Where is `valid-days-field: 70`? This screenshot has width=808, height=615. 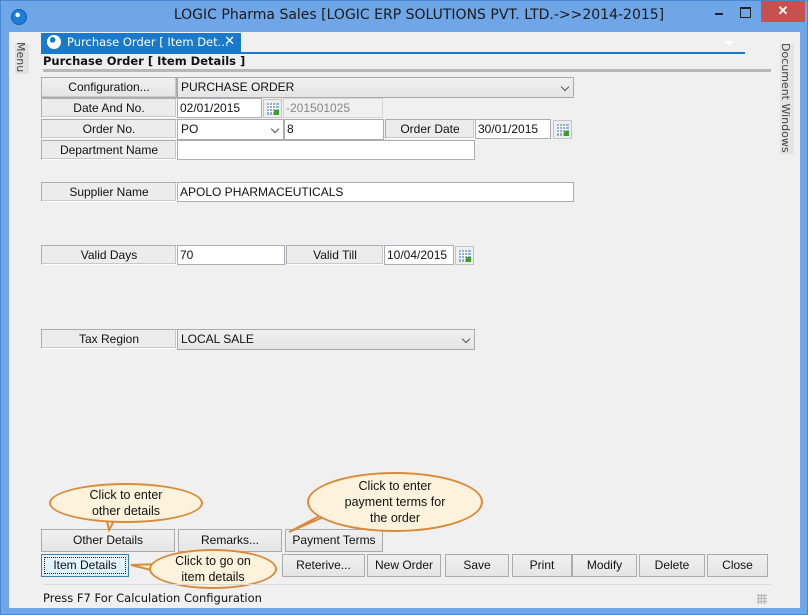
valid-days-field: 70 is located at coordinates (231, 255).